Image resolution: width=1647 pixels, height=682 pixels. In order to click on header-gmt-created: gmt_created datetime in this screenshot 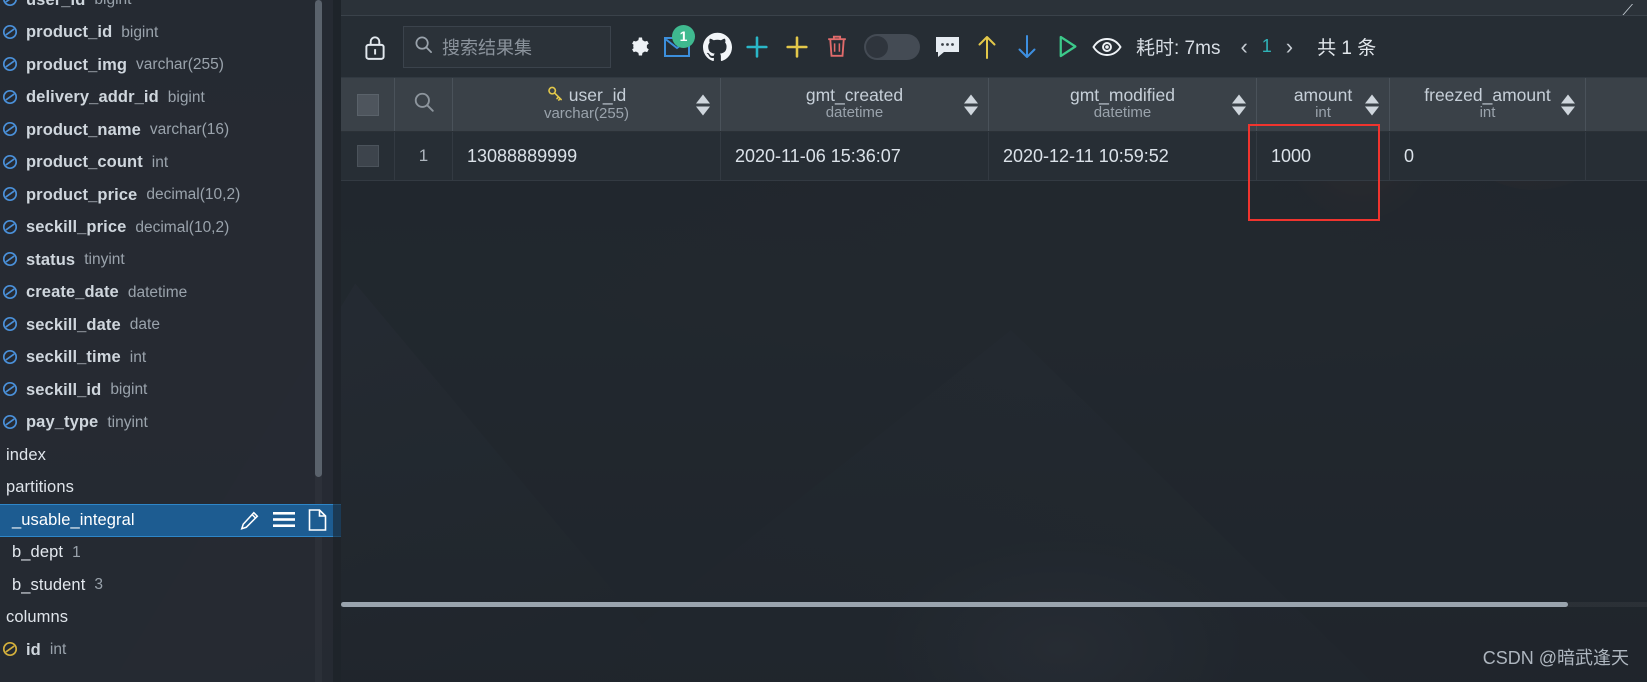, I will do `click(855, 104)`.